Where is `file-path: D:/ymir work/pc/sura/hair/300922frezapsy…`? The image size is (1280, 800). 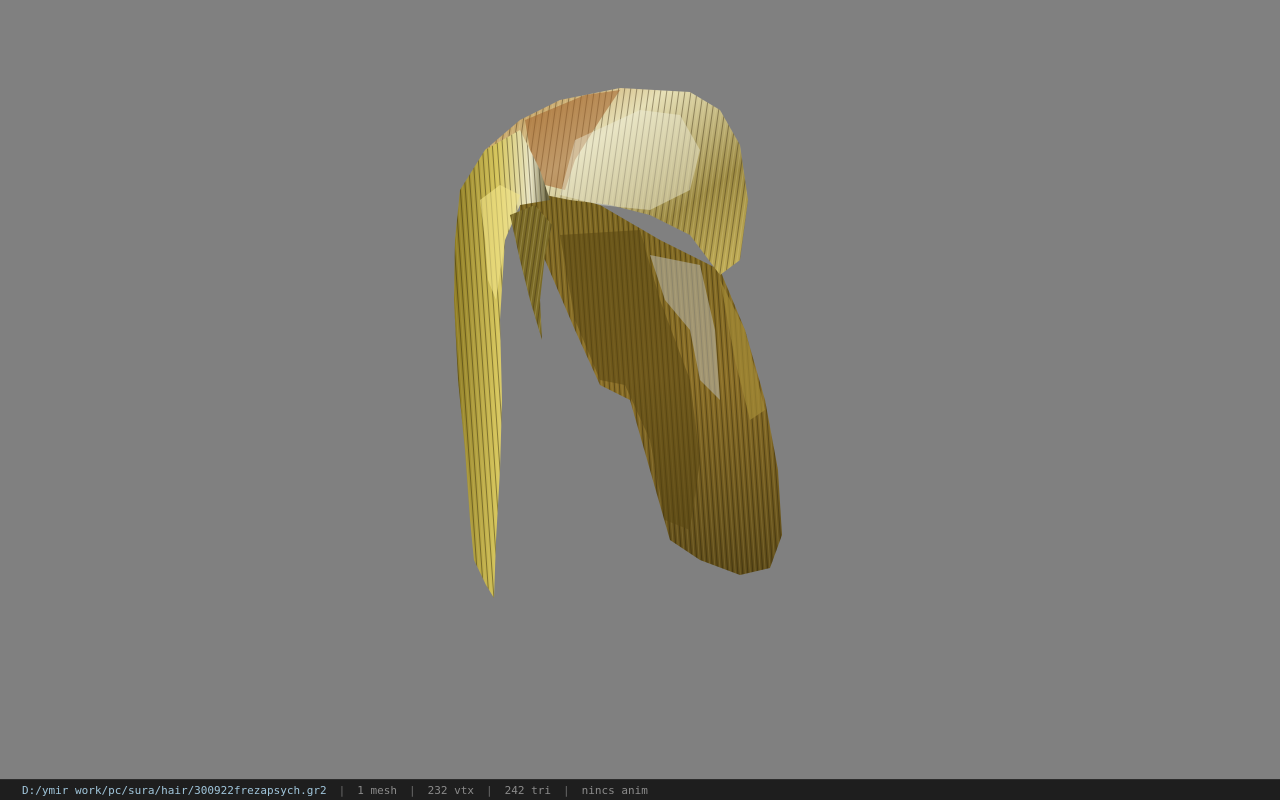
file-path: D:/ymir work/pc/sura/hair/300922frezapsy… is located at coordinates (174, 790).